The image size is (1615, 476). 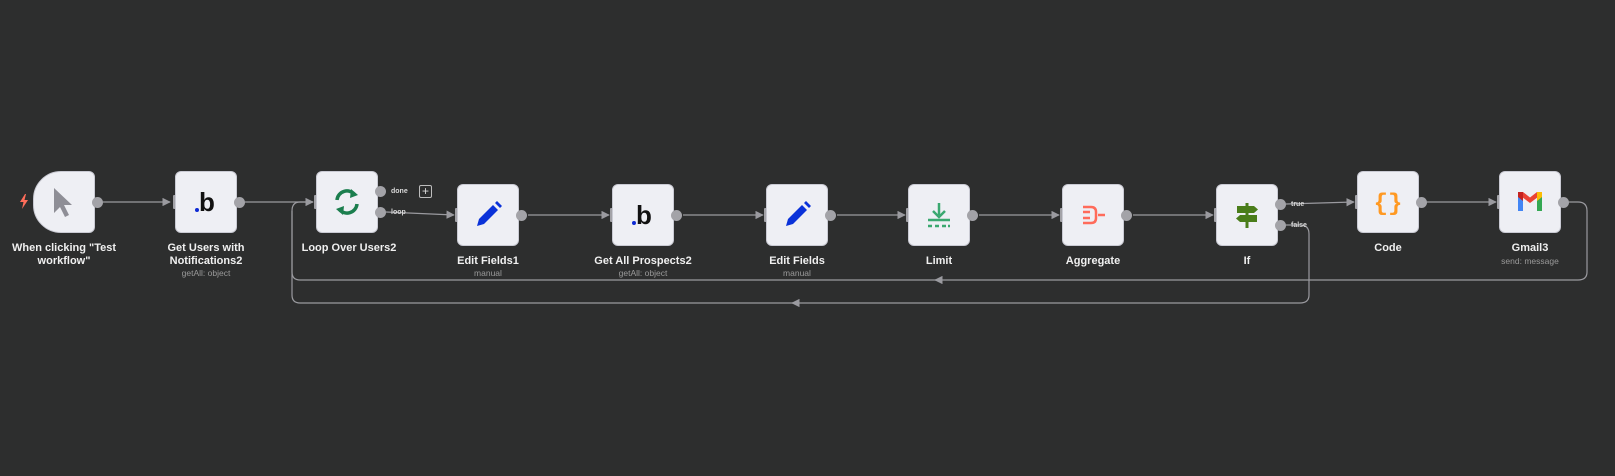 I want to click on trigger-output-handle, so click(x=97, y=202).